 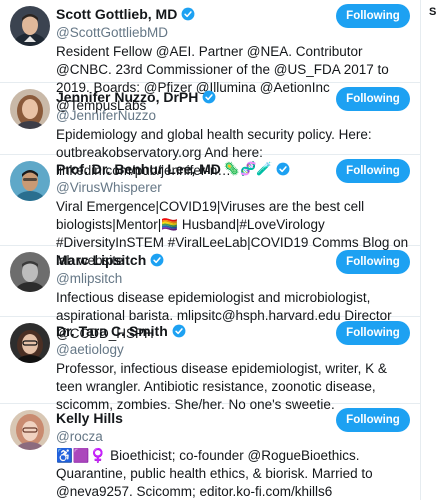 What do you see at coordinates (434, 250) in the screenshot?
I see `side-rail: S` at bounding box center [434, 250].